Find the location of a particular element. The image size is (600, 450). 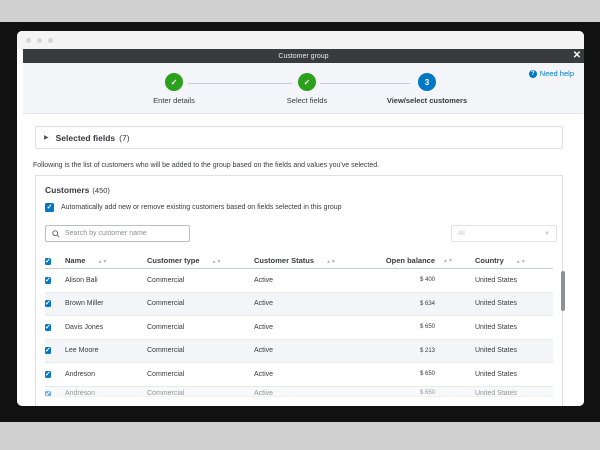

customer-name: Alison Bali is located at coordinates (81, 280).